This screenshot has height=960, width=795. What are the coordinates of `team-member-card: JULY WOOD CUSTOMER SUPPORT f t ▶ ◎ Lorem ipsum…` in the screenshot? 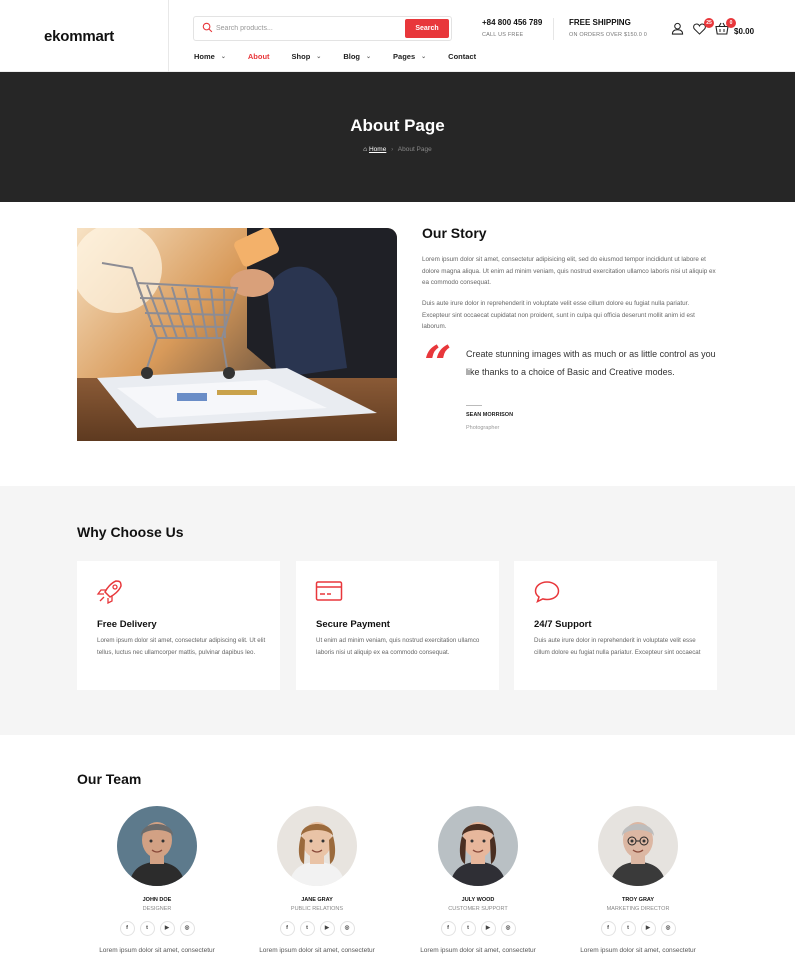 It's located at (478, 880).